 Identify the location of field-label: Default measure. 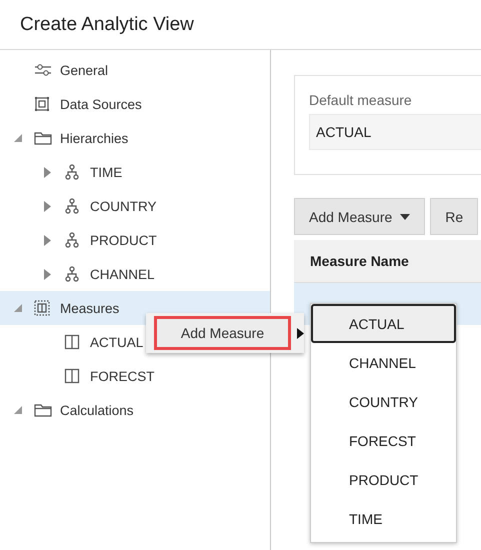
(361, 100).